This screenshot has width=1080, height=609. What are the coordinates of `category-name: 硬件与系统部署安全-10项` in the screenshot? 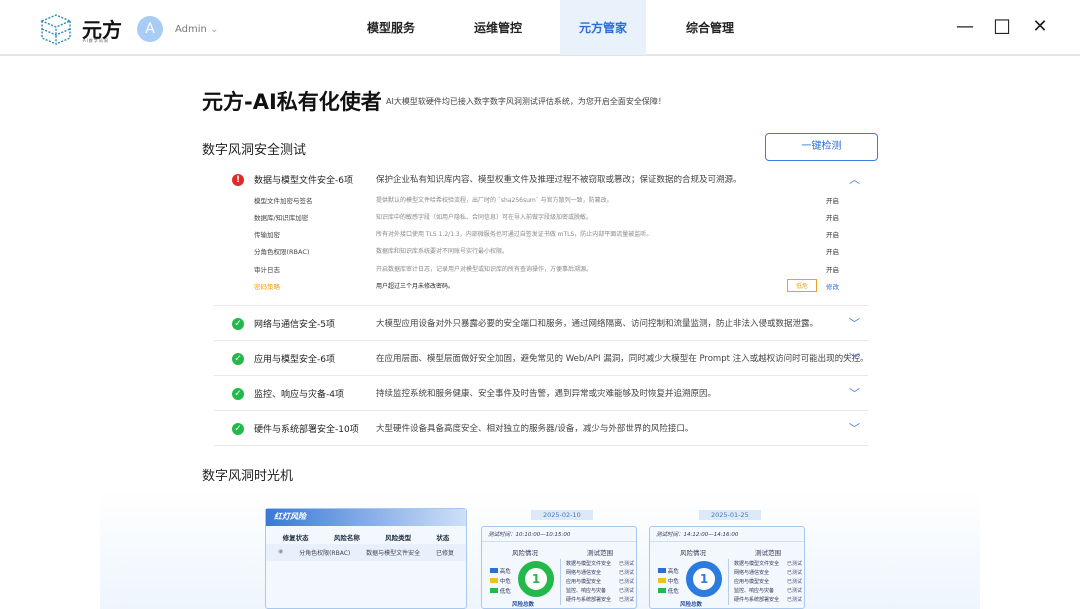 It's located at (306, 430).